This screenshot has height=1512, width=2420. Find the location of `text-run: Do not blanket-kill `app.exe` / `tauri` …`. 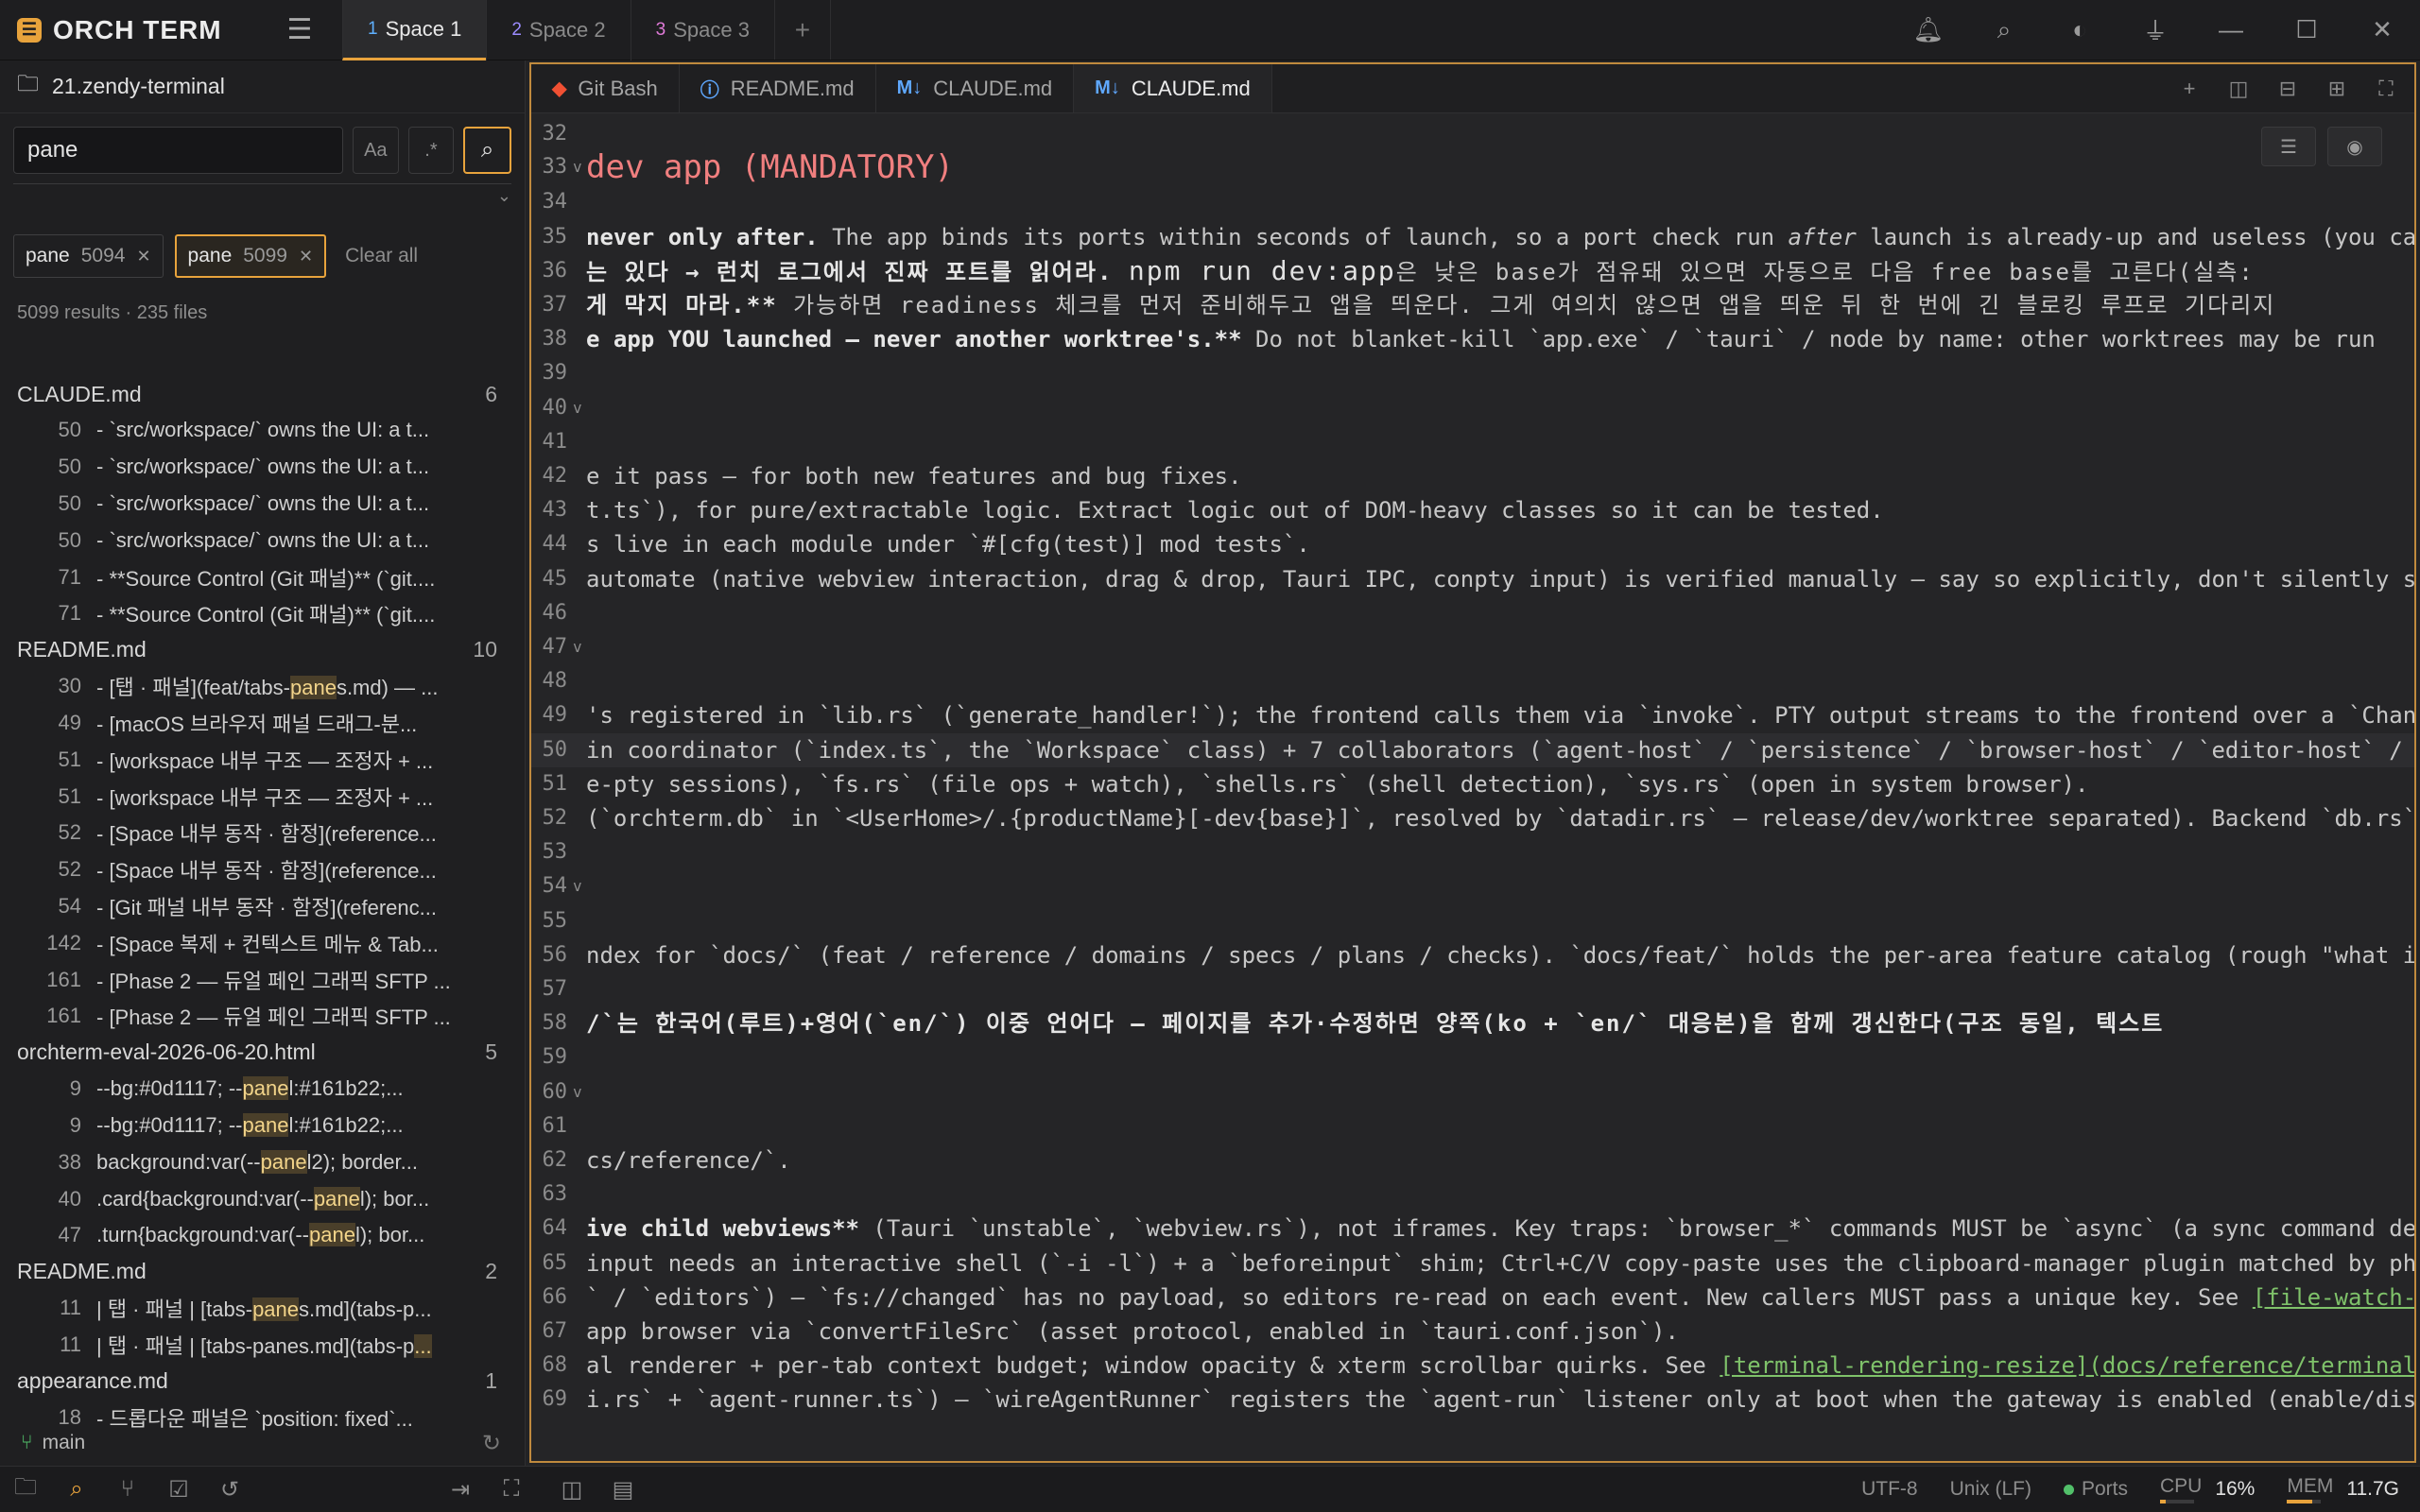

text-run: Do not blanket-kill `app.exe` / `tauri` … is located at coordinates (1808, 339).